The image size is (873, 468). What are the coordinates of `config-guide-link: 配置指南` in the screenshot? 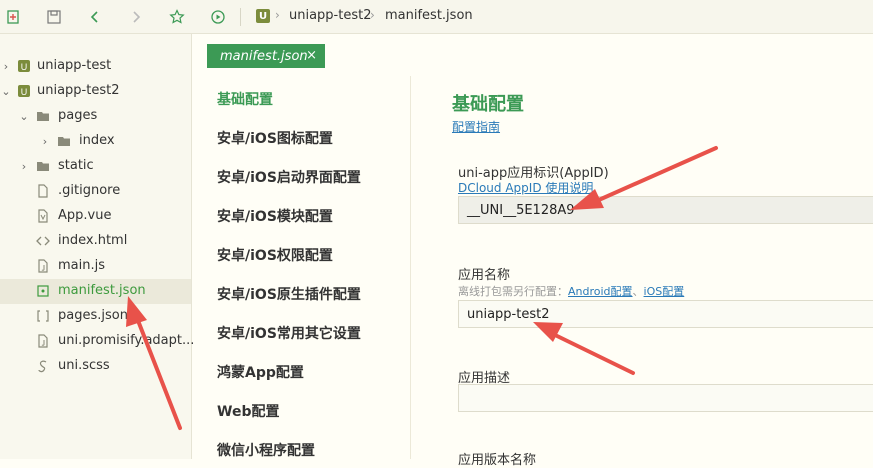 It's located at (476, 126).